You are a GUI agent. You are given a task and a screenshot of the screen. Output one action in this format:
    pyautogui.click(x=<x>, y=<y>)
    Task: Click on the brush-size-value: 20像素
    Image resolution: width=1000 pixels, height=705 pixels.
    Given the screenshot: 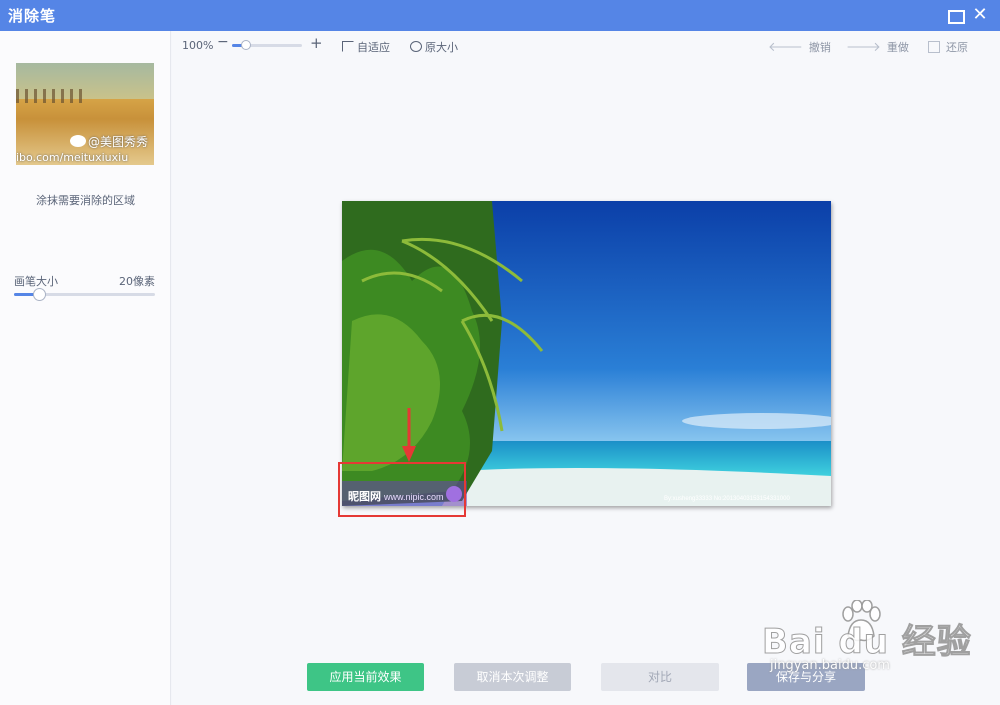 What is the action you would take?
    pyautogui.click(x=137, y=281)
    